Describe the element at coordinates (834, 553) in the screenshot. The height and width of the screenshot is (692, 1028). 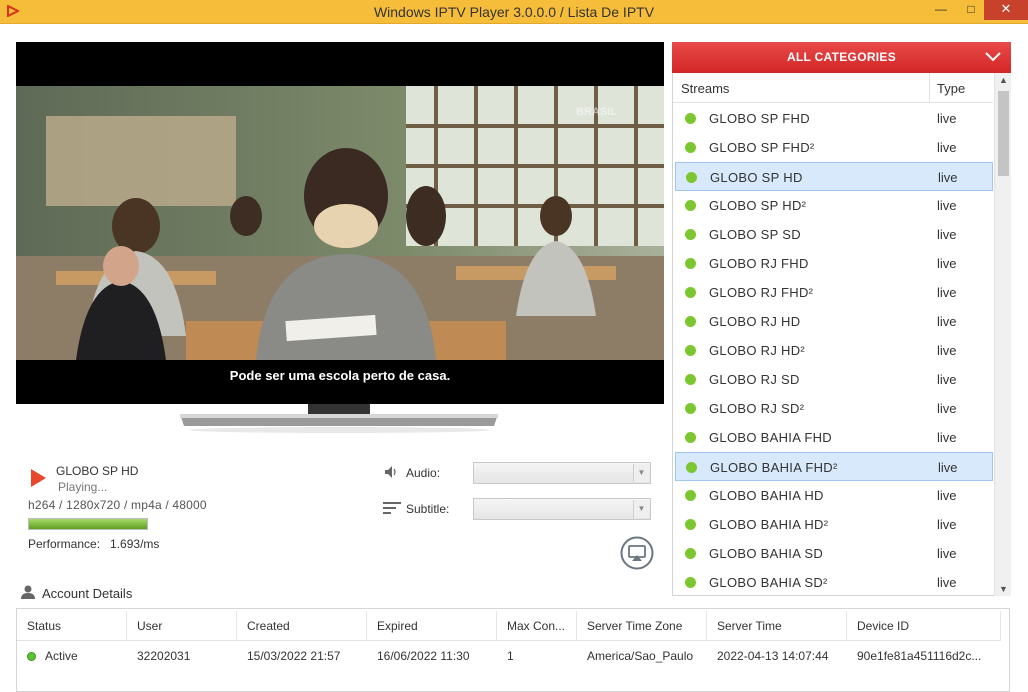
I see `stream-item: GLOBO BAHIA SD live` at that location.